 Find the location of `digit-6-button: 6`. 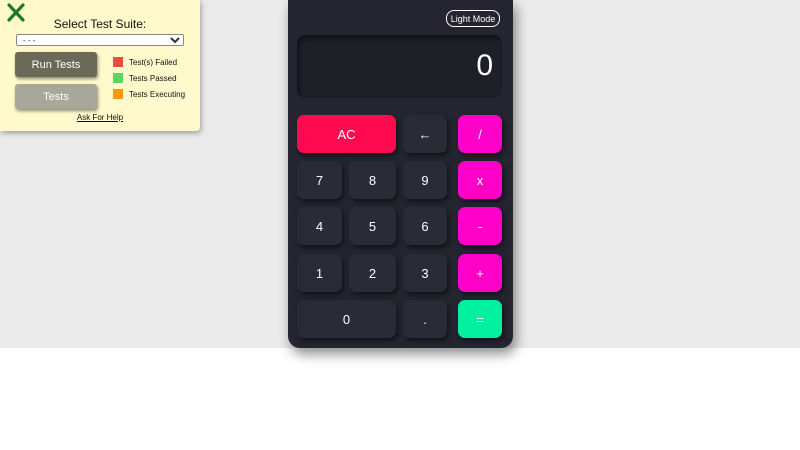

digit-6-button: 6 is located at coordinates (425, 226).